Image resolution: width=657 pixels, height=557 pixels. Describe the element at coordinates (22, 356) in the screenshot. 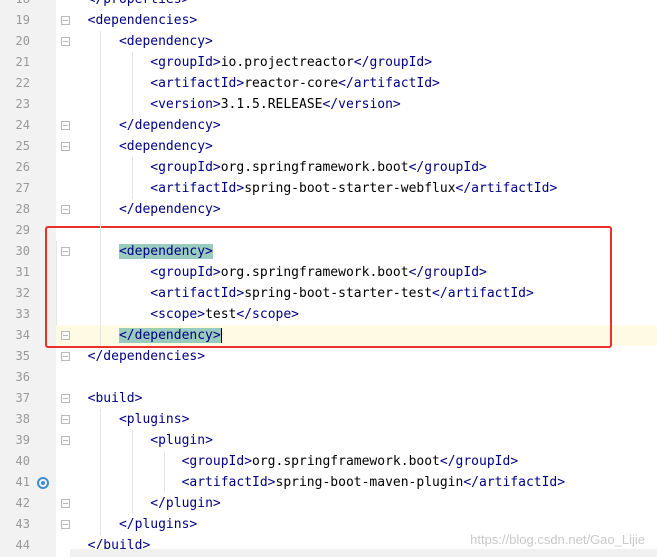

I see `line-number: 35` at that location.